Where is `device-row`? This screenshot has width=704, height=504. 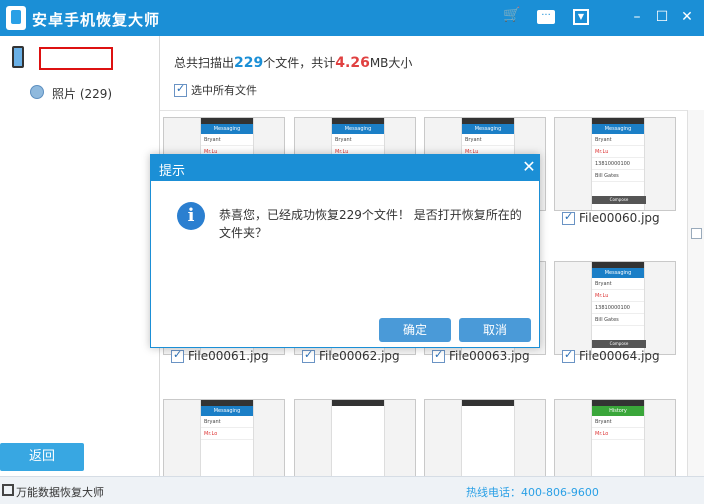
device-row is located at coordinates (80, 59).